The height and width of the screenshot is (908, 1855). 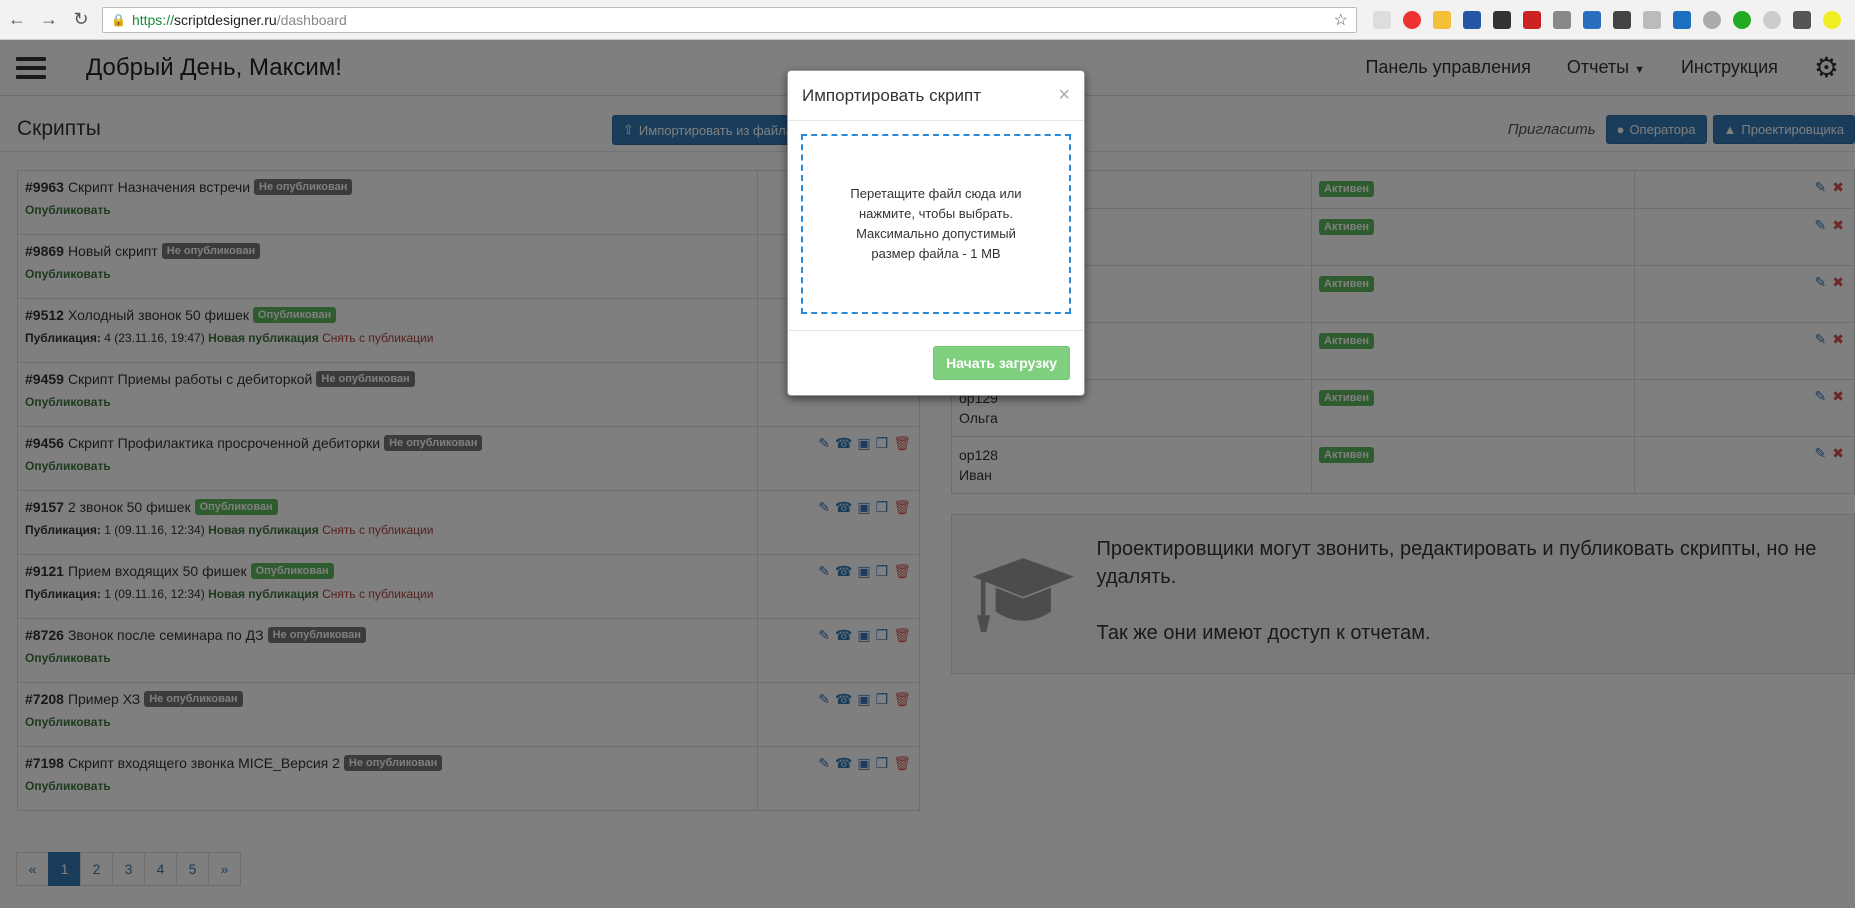 What do you see at coordinates (1682, 19) in the screenshot?
I see `window-icon` at bounding box center [1682, 19].